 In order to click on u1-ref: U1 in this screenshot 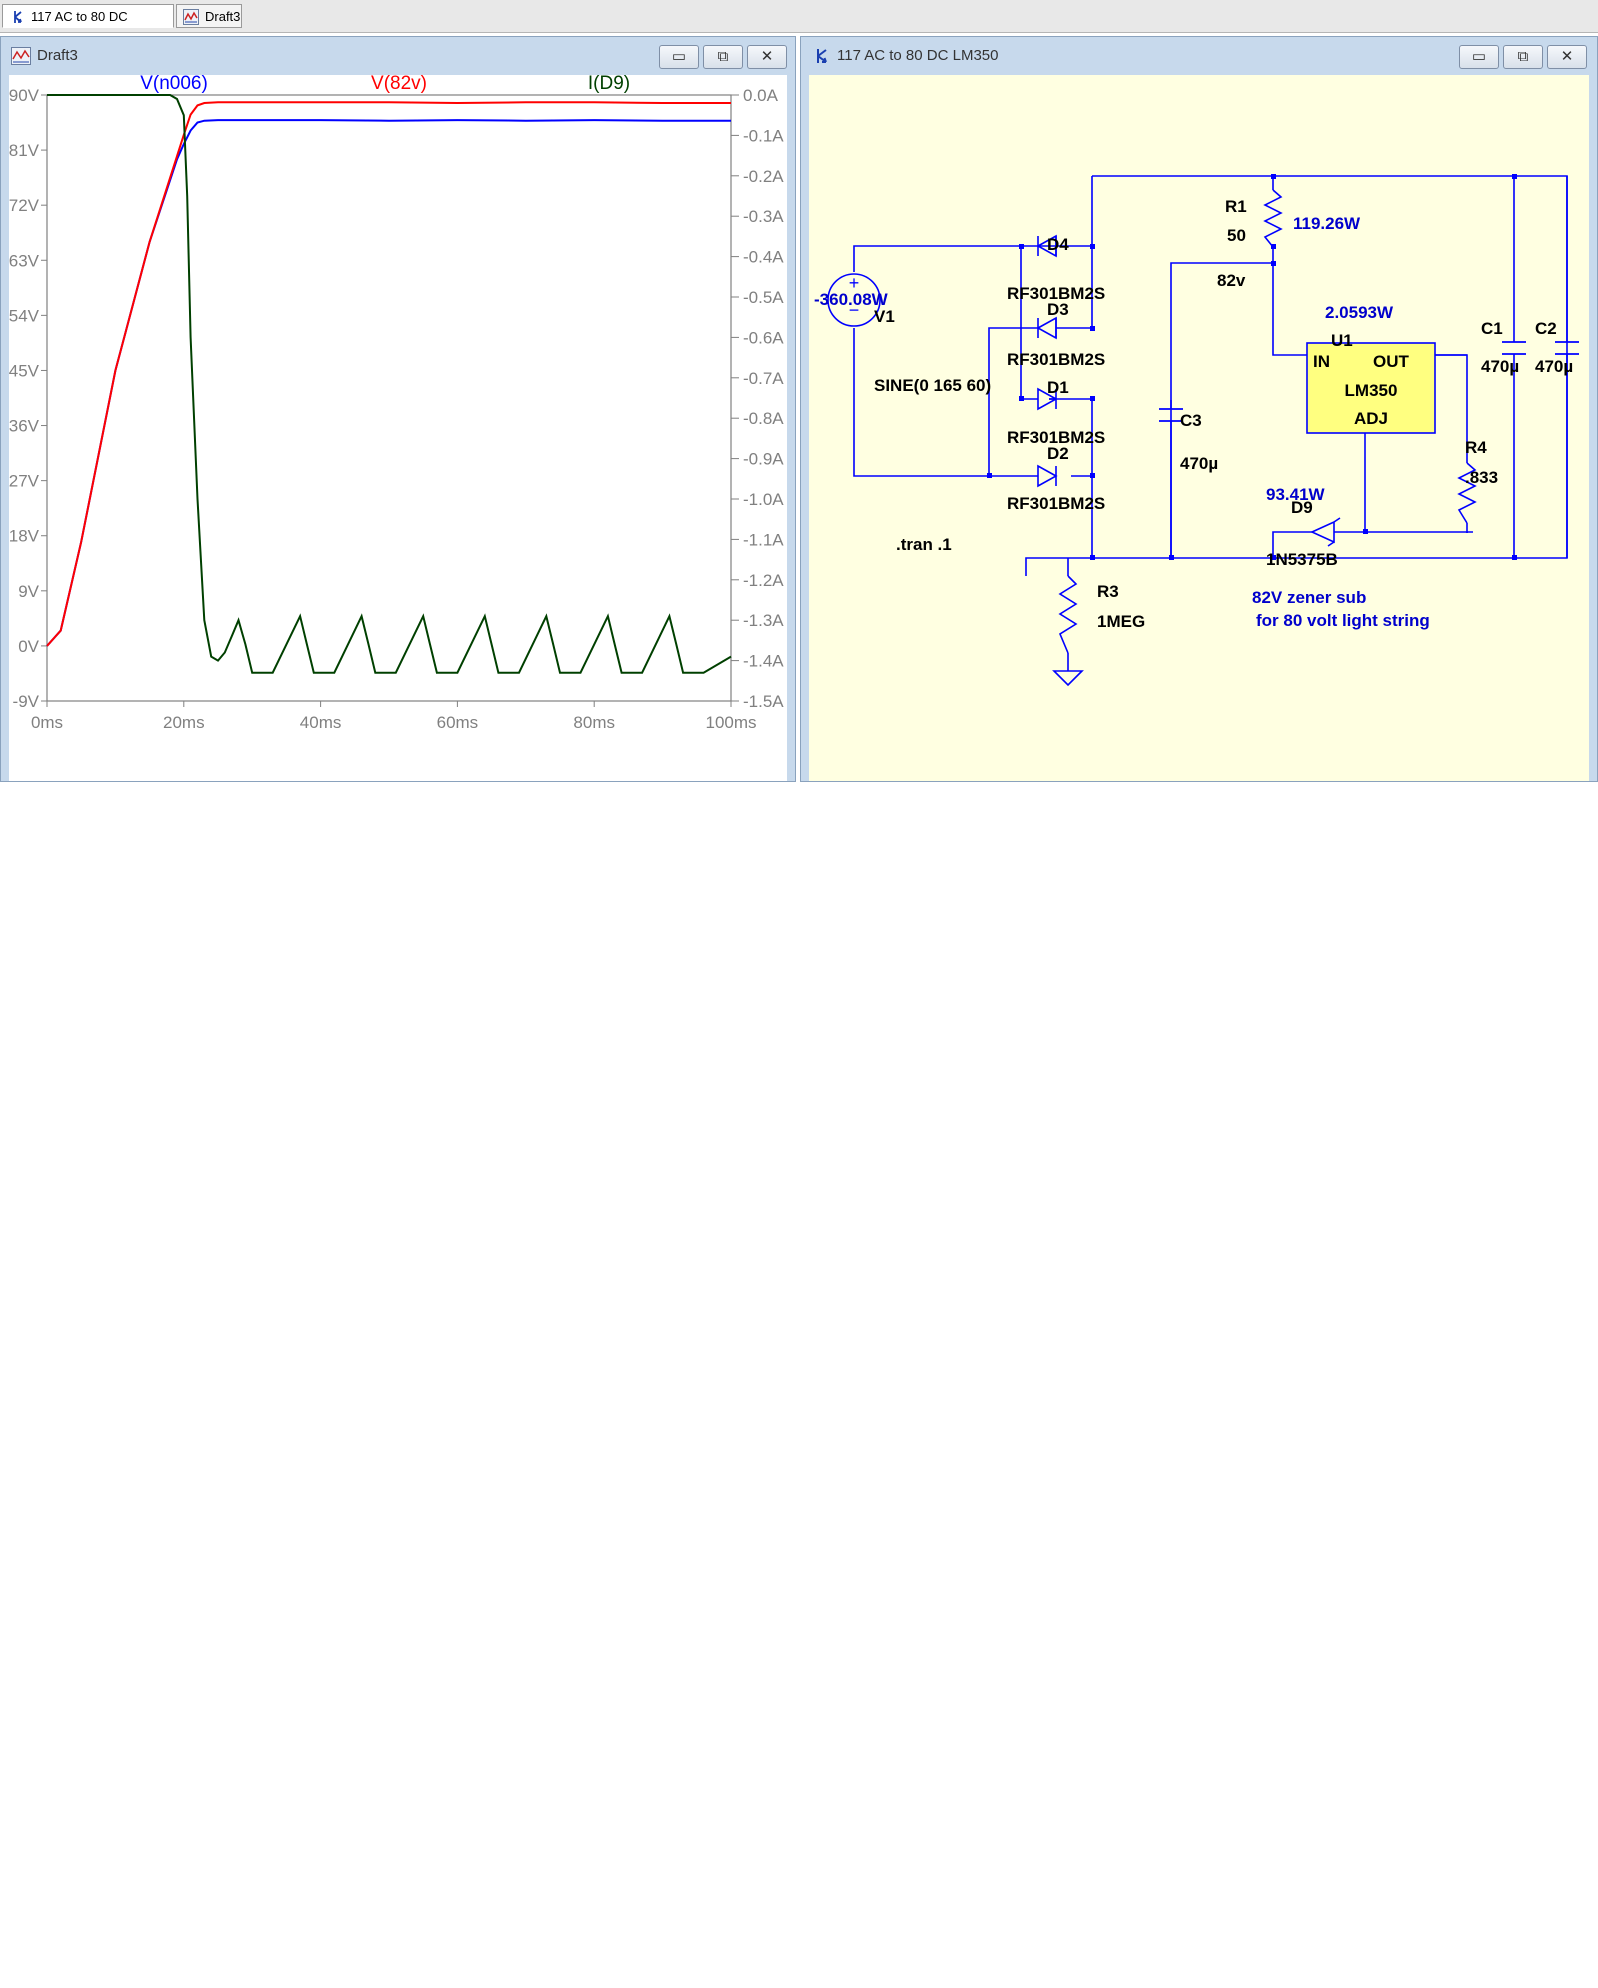, I will do `click(1342, 340)`.